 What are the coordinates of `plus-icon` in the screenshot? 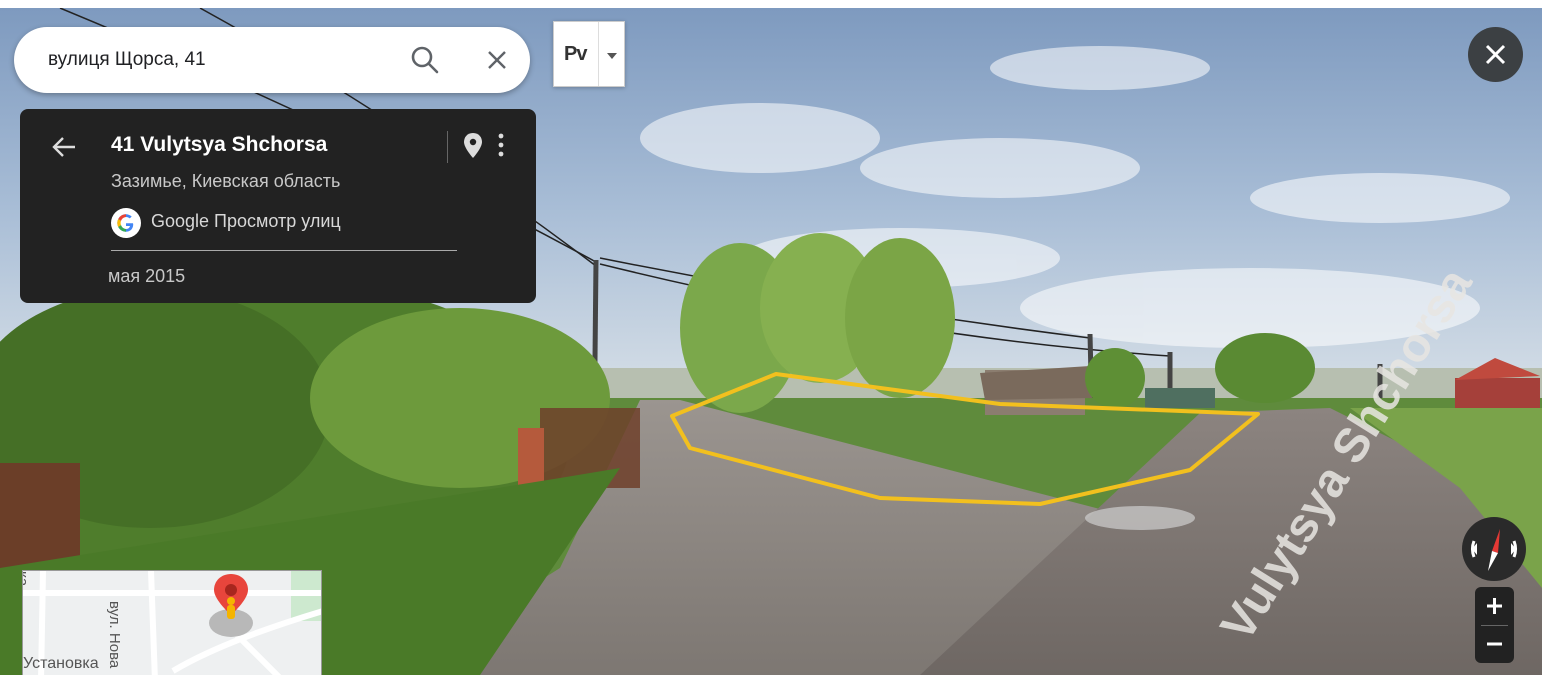 It's located at (1494, 606).